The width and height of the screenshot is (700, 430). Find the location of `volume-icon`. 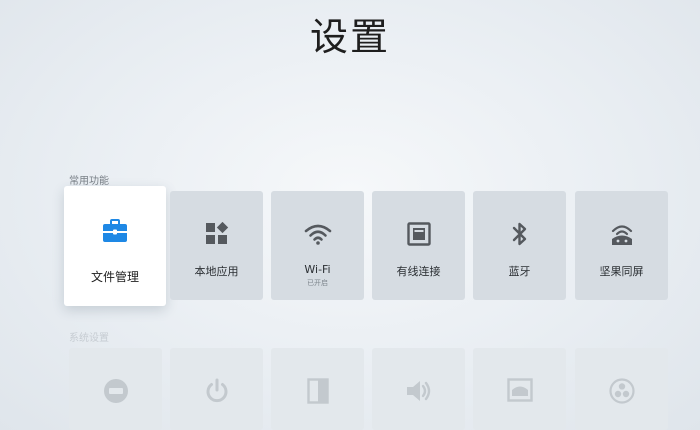

volume-icon is located at coordinates (419, 393).